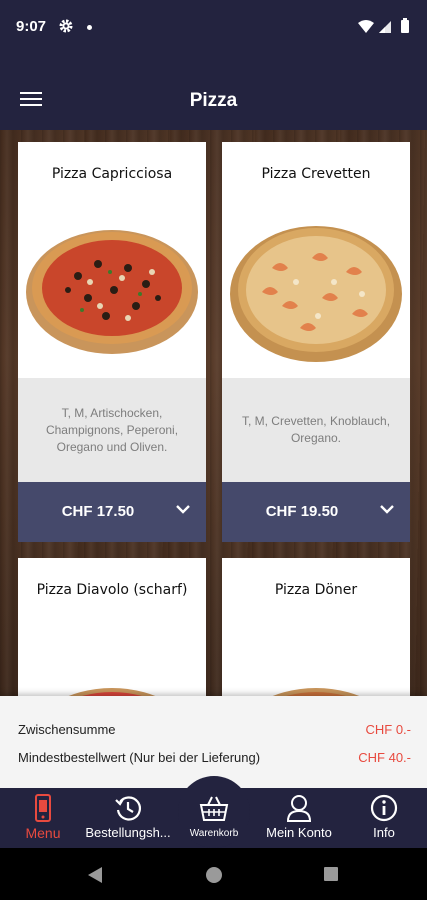 This screenshot has width=427, height=900. I want to click on pizza-doener-image, so click(316, 692).